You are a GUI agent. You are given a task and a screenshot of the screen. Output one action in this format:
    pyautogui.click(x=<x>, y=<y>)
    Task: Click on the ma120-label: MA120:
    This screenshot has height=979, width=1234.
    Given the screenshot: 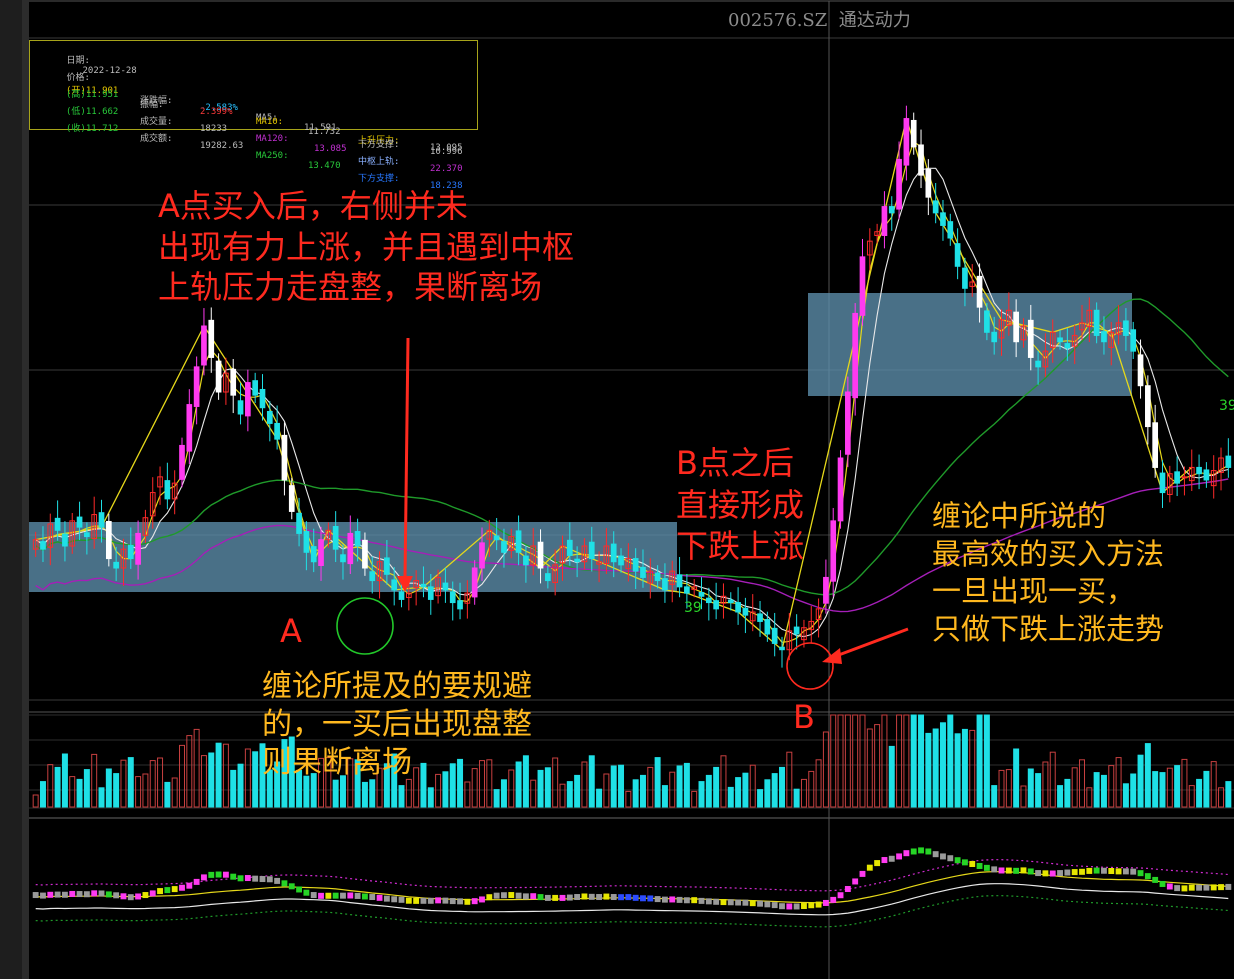 What is the action you would take?
    pyautogui.click(x=272, y=139)
    